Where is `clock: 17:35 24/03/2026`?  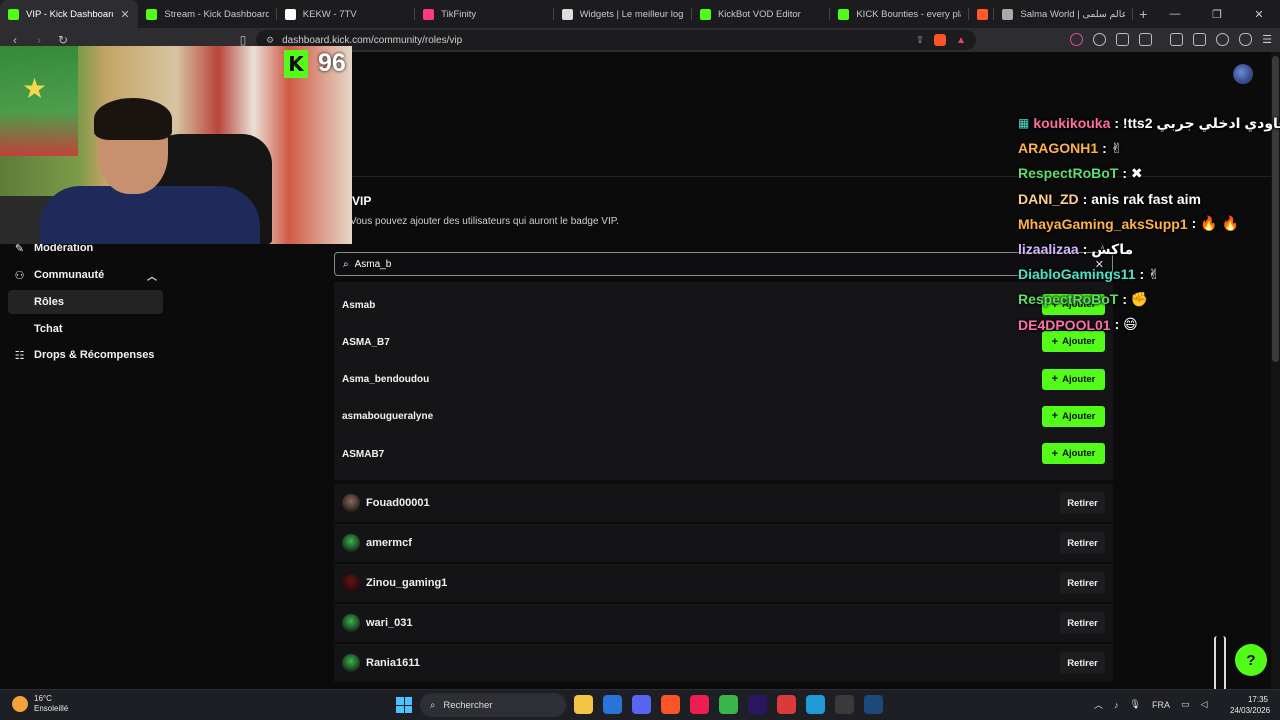 clock: 17:35 24/03/2026 is located at coordinates (1250, 705).